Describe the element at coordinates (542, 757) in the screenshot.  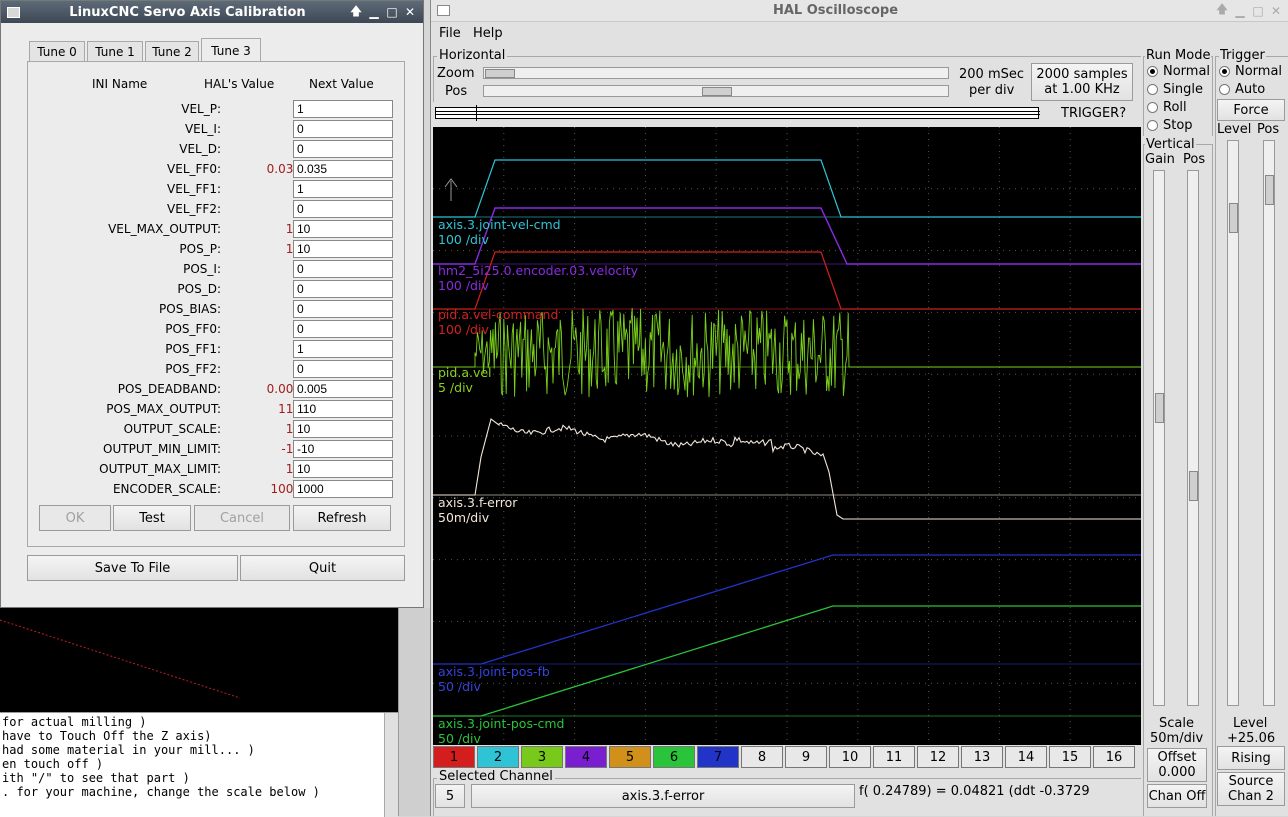
I see `channel-button-3: 3` at that location.